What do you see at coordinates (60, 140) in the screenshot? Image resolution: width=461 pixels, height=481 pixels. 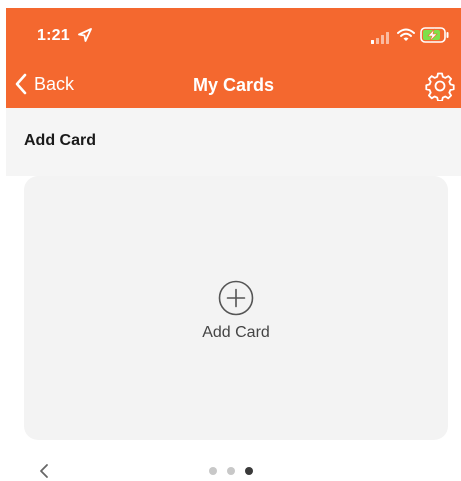 I see `section-title: Add Card` at bounding box center [60, 140].